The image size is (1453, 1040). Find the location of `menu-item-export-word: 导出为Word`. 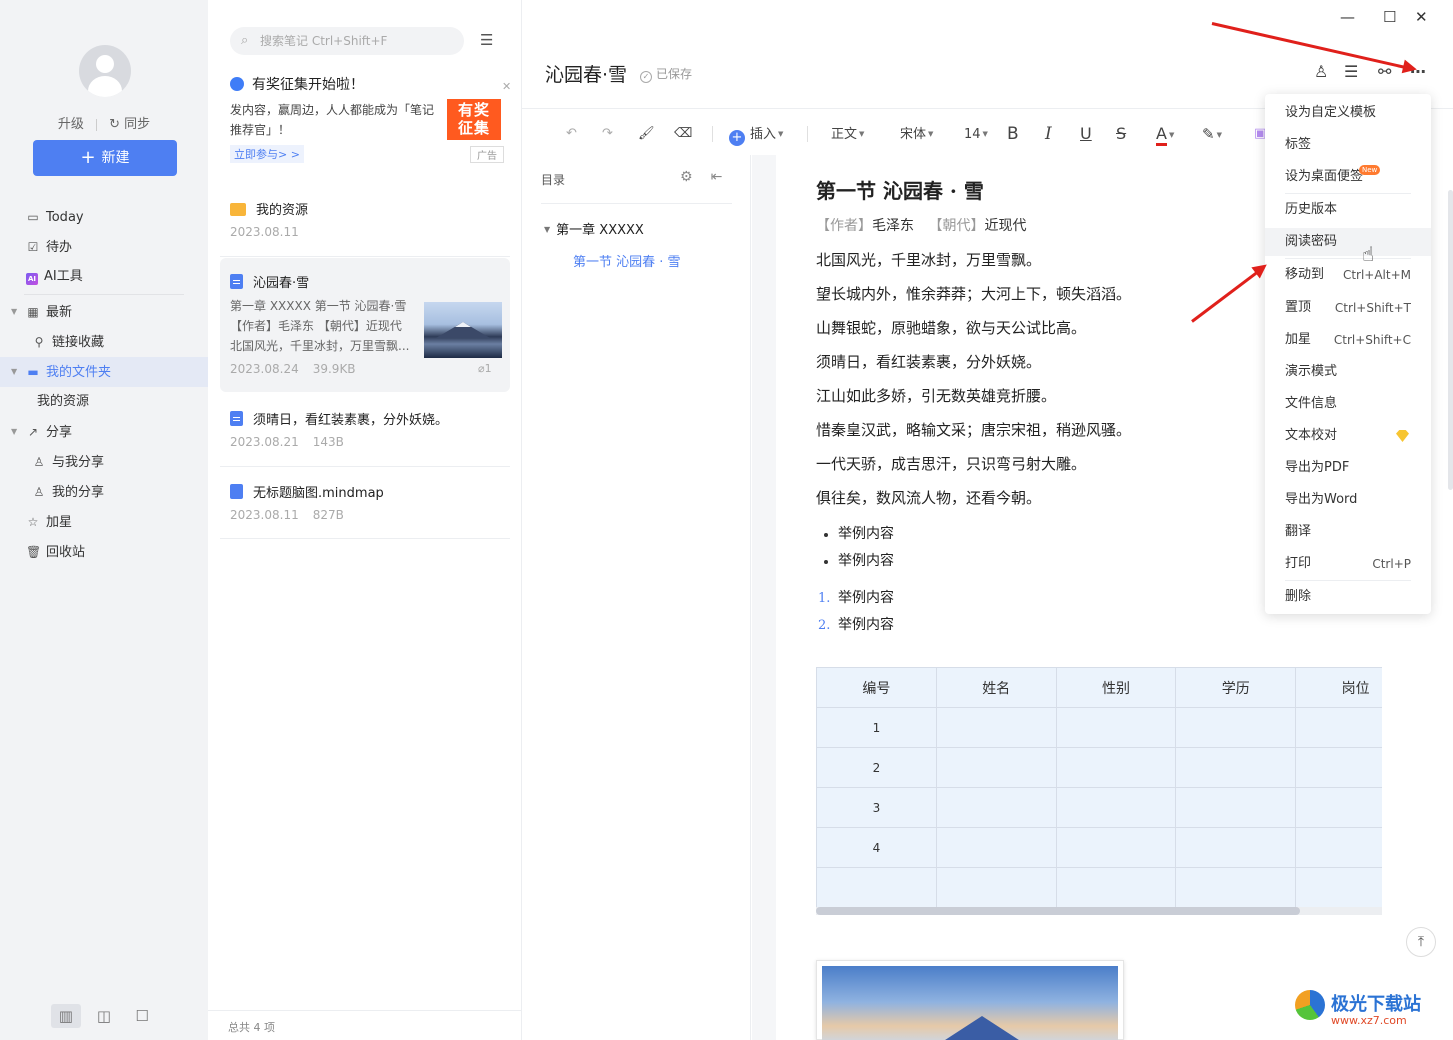

menu-item-export-word: 导出为Word is located at coordinates (1348, 500).